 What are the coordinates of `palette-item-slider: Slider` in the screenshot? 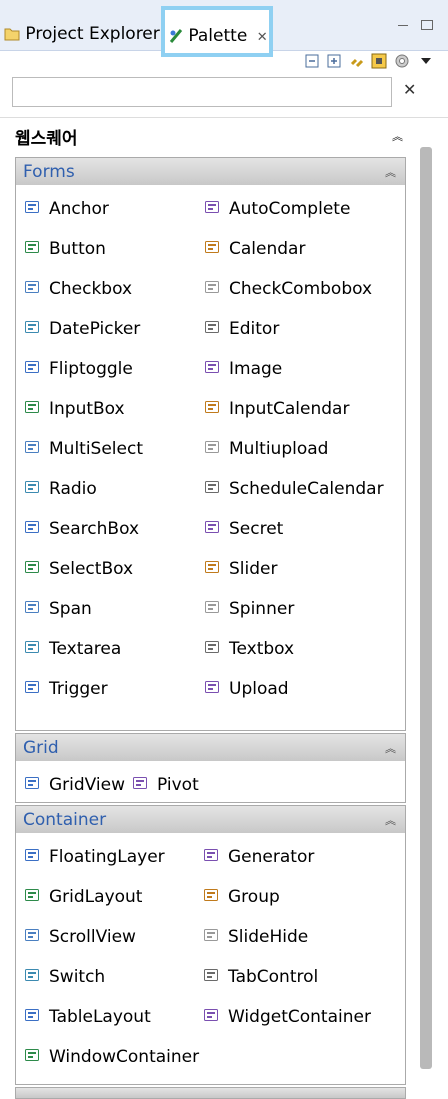 It's located at (240, 569).